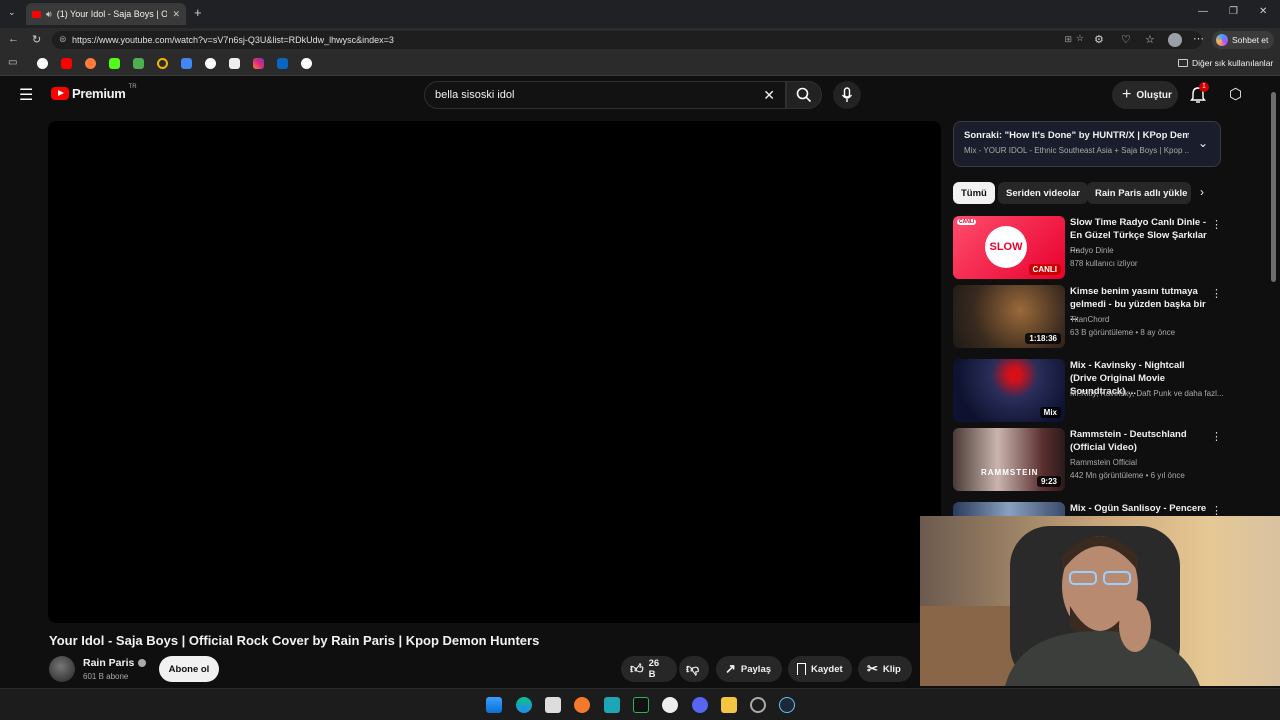  What do you see at coordinates (1233, 11) in the screenshot?
I see `maximize-icon: ❐` at bounding box center [1233, 11].